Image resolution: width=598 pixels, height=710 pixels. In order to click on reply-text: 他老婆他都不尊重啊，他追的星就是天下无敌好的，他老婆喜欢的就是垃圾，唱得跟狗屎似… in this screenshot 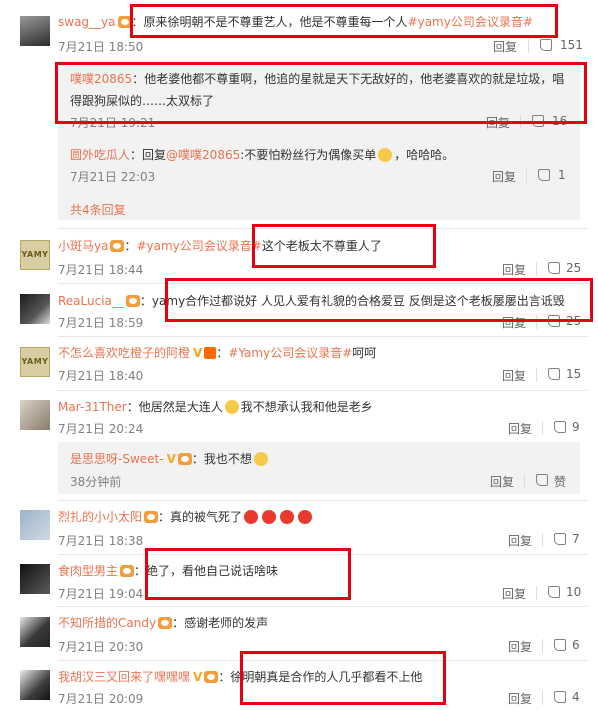, I will do `click(317, 90)`.